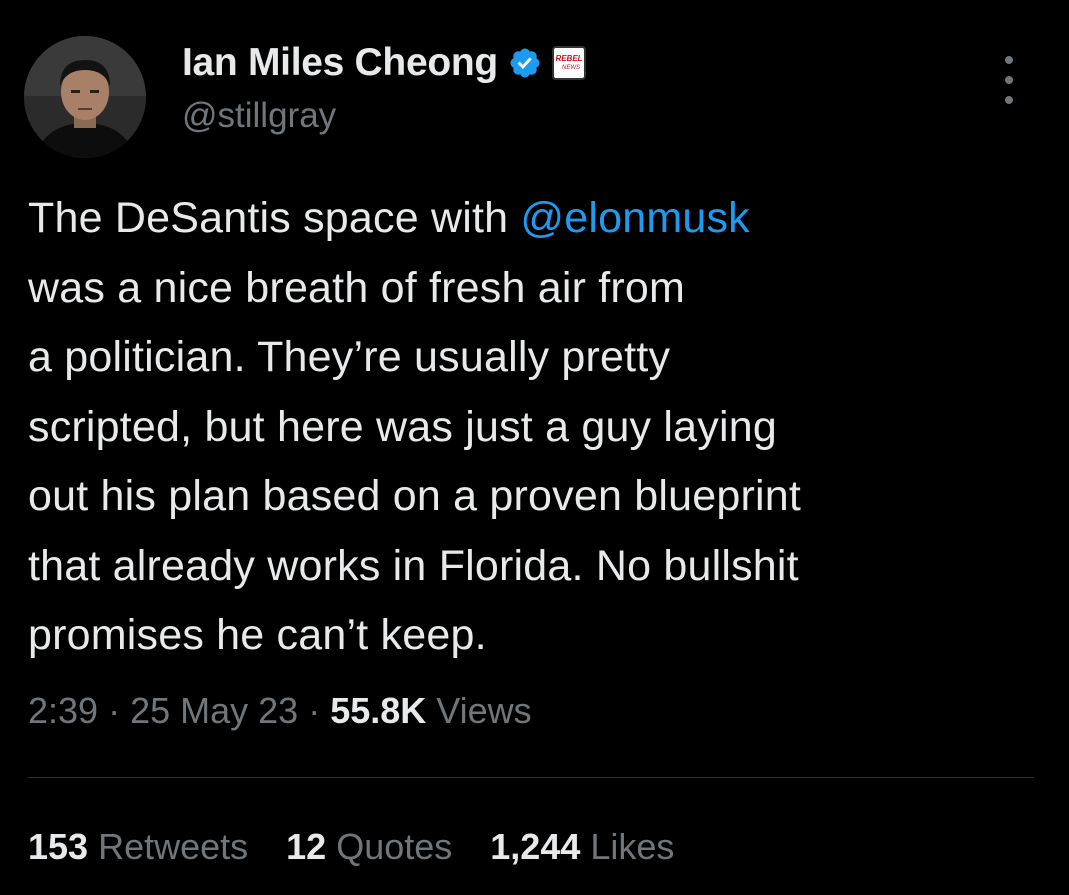  I want to click on author-display-name: Ian Miles Cheong, so click(340, 63).